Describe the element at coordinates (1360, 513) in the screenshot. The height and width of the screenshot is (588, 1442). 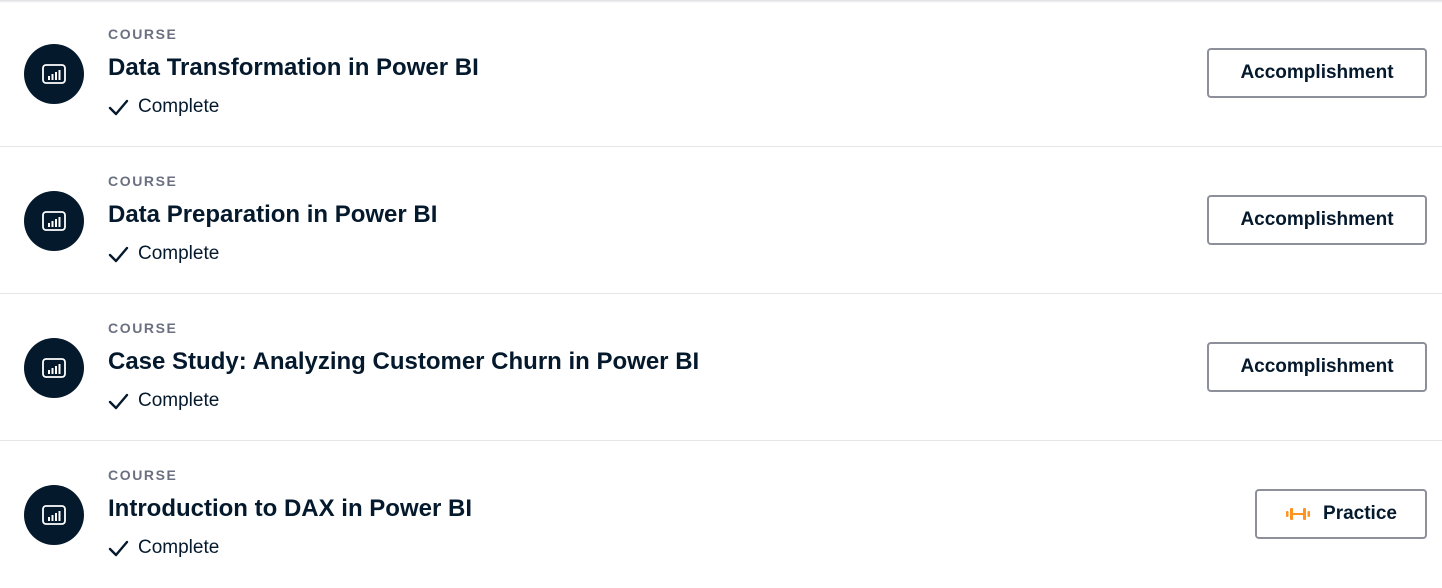
I see `button-label: Practice` at that location.